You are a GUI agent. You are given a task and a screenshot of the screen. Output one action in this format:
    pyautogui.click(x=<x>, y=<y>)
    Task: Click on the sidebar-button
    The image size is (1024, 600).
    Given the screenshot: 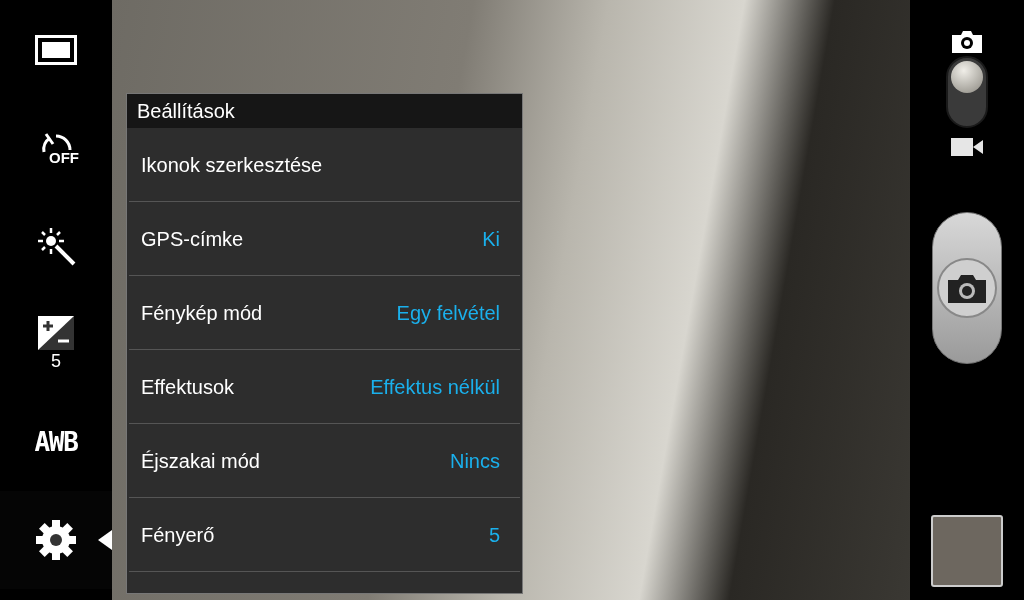 What is the action you would take?
    pyautogui.click(x=56, y=540)
    